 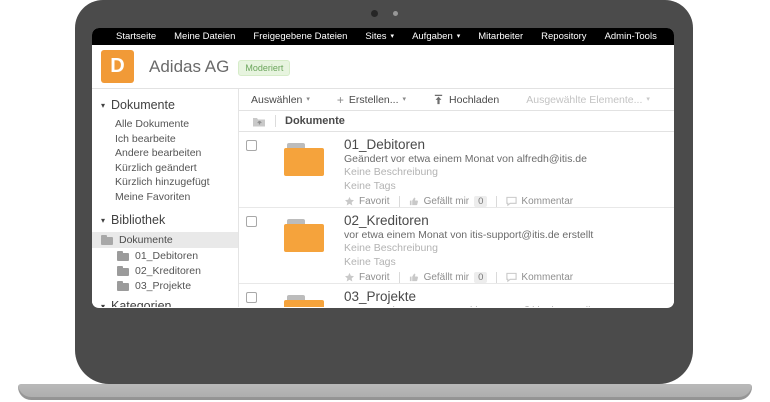 I want to click on file-title-link: 02_Kreditoren, so click(x=509, y=220).